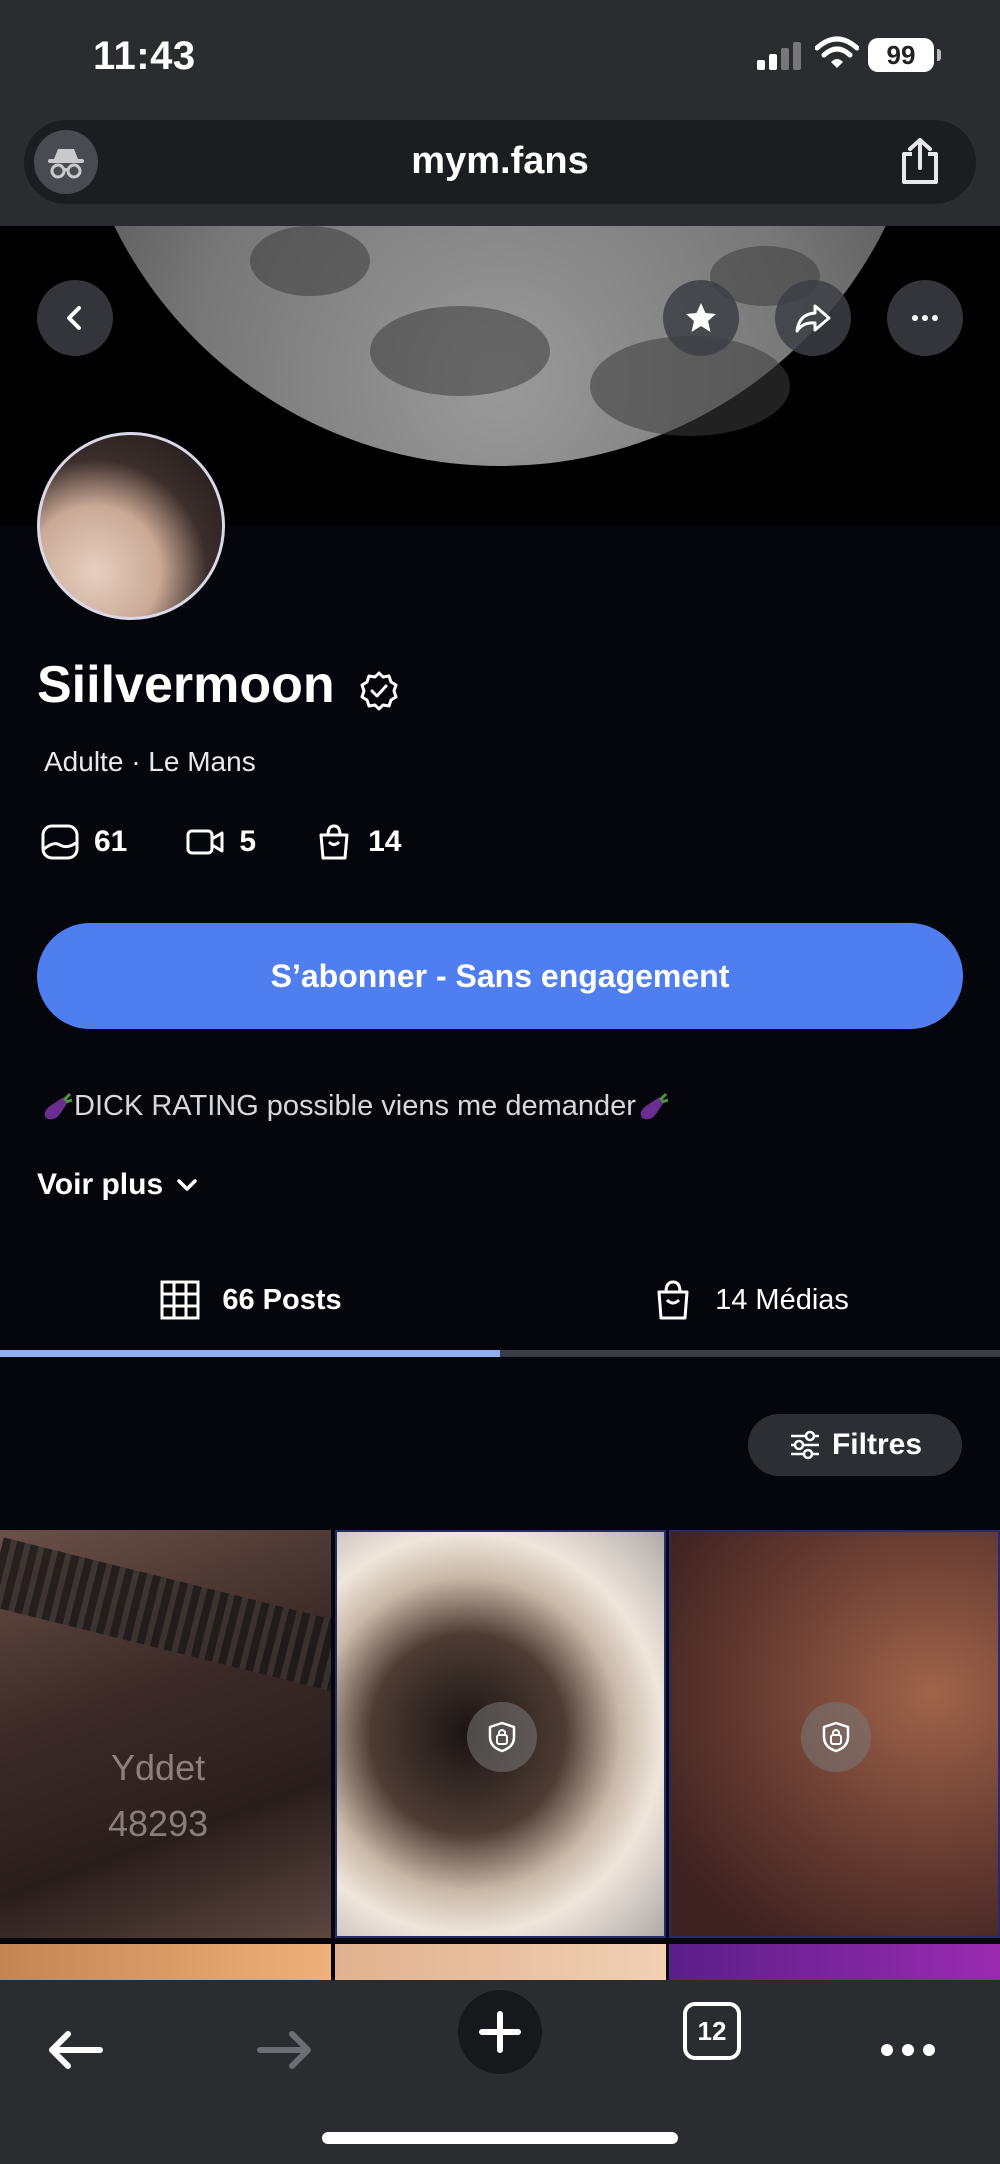  Describe the element at coordinates (180, 1300) in the screenshot. I see `grid-icon` at that location.